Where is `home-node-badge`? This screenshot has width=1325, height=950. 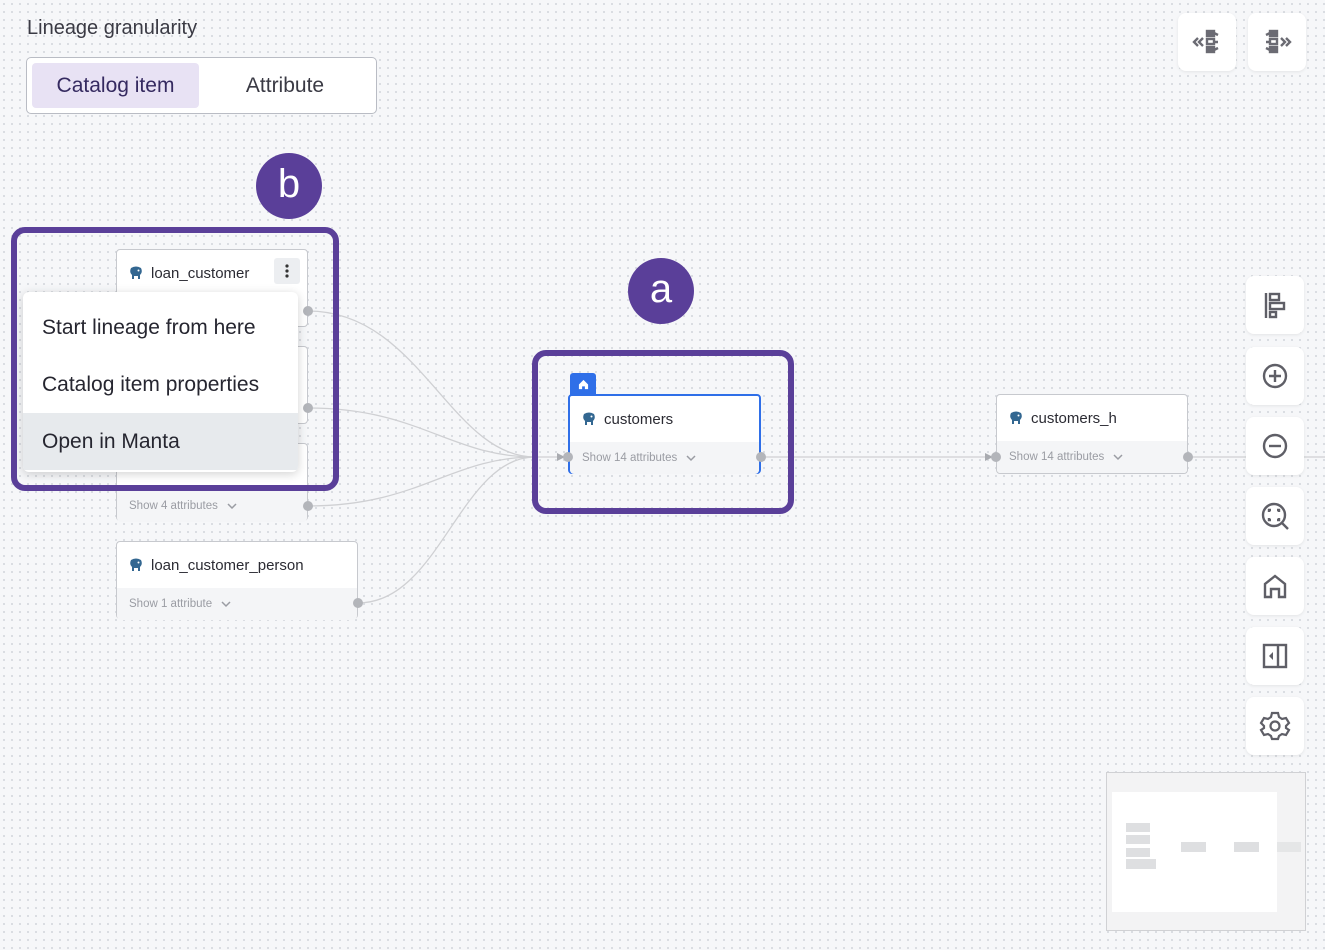
home-node-badge is located at coordinates (583, 384).